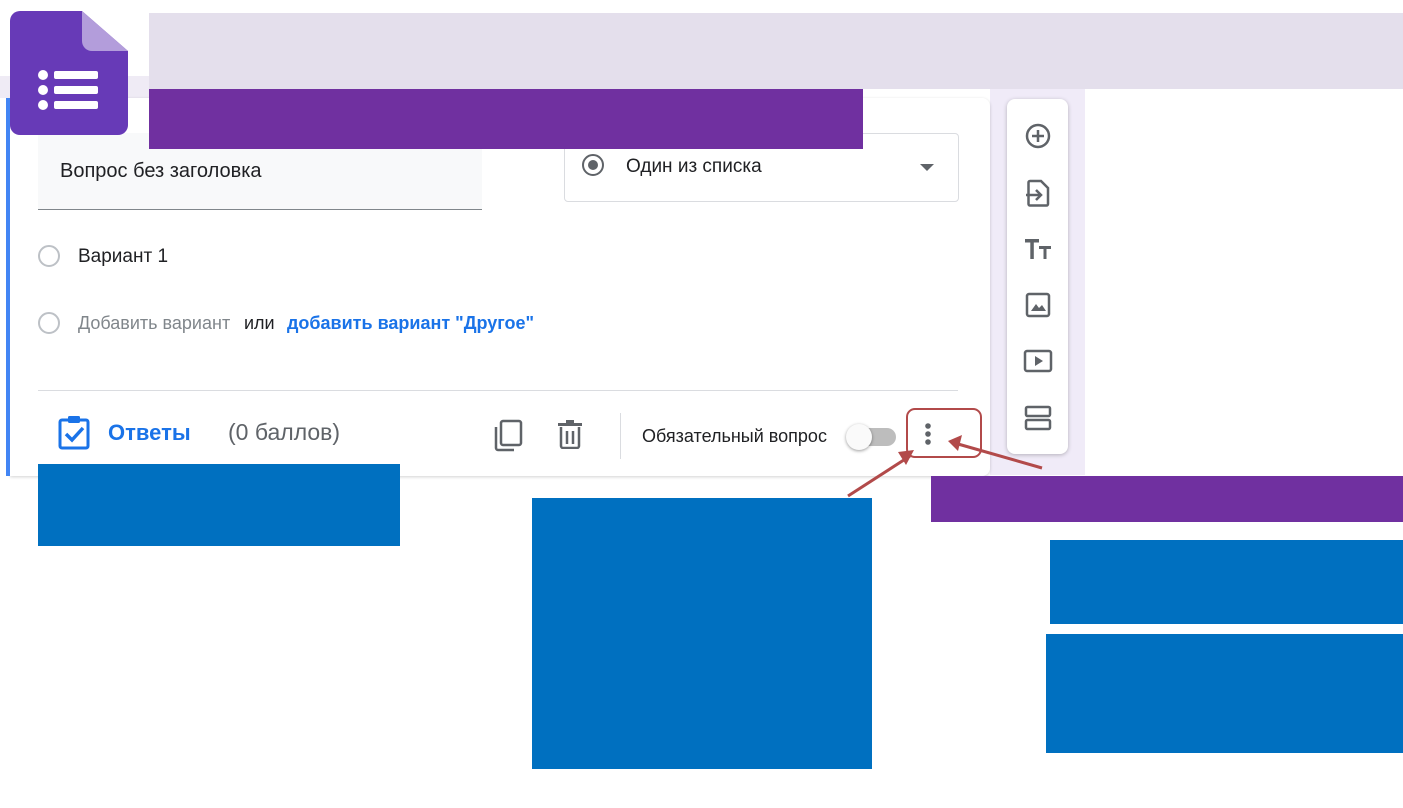  I want to click on more-options-highlight, so click(944, 433).